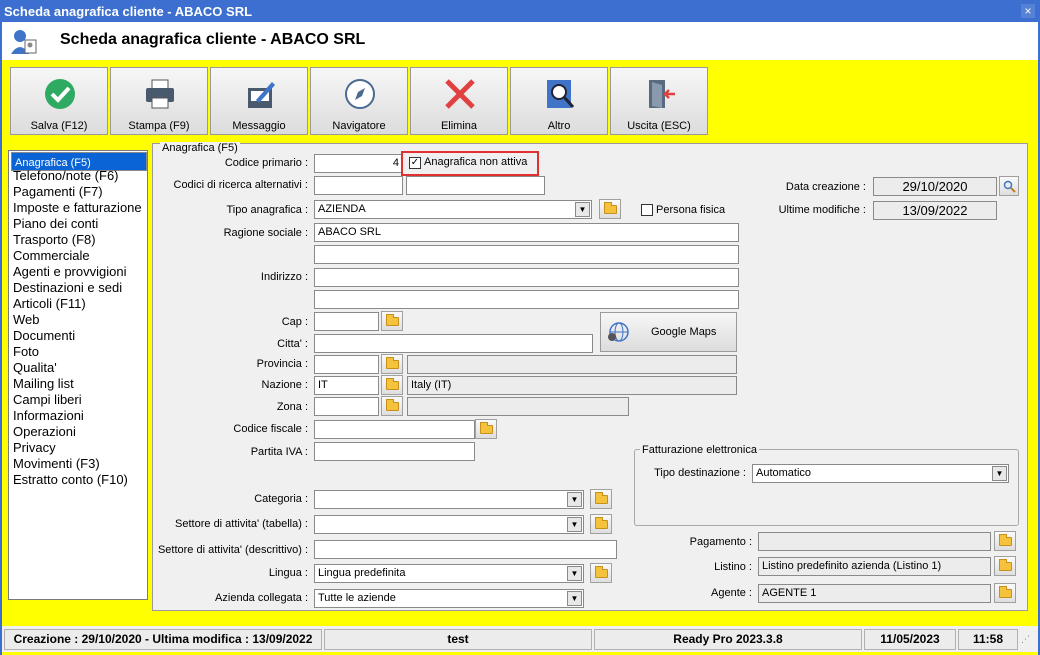  I want to click on nav-item-telefono: Telefono/note (F6), so click(65, 176).